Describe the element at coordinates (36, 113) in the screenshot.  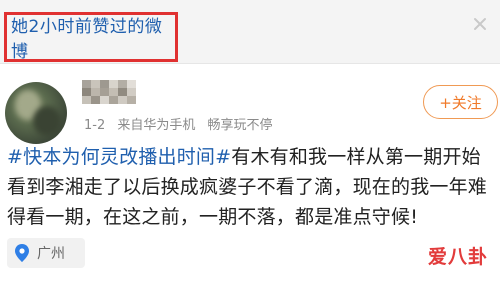
I see `avatar` at that location.